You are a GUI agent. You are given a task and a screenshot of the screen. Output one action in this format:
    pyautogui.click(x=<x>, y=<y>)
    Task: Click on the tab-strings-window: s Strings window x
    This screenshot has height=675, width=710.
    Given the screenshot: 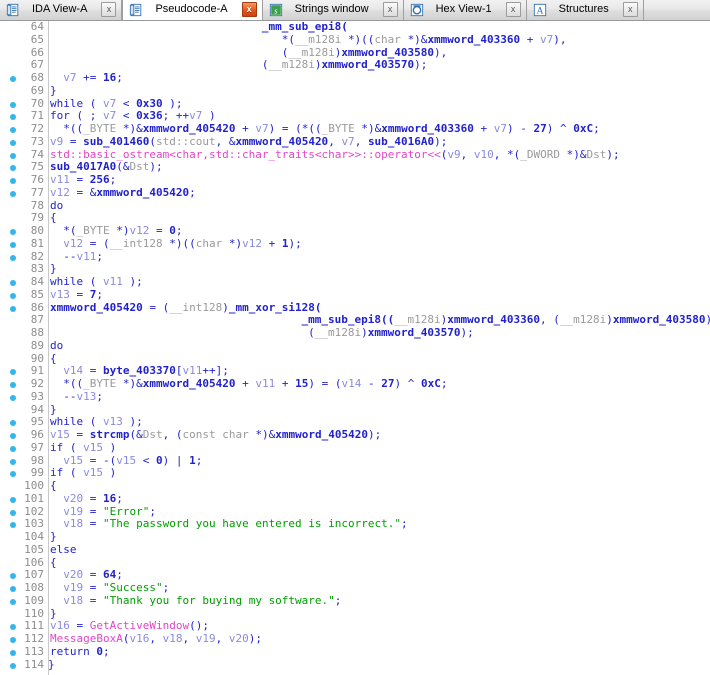 What is the action you would take?
    pyautogui.click(x=333, y=10)
    